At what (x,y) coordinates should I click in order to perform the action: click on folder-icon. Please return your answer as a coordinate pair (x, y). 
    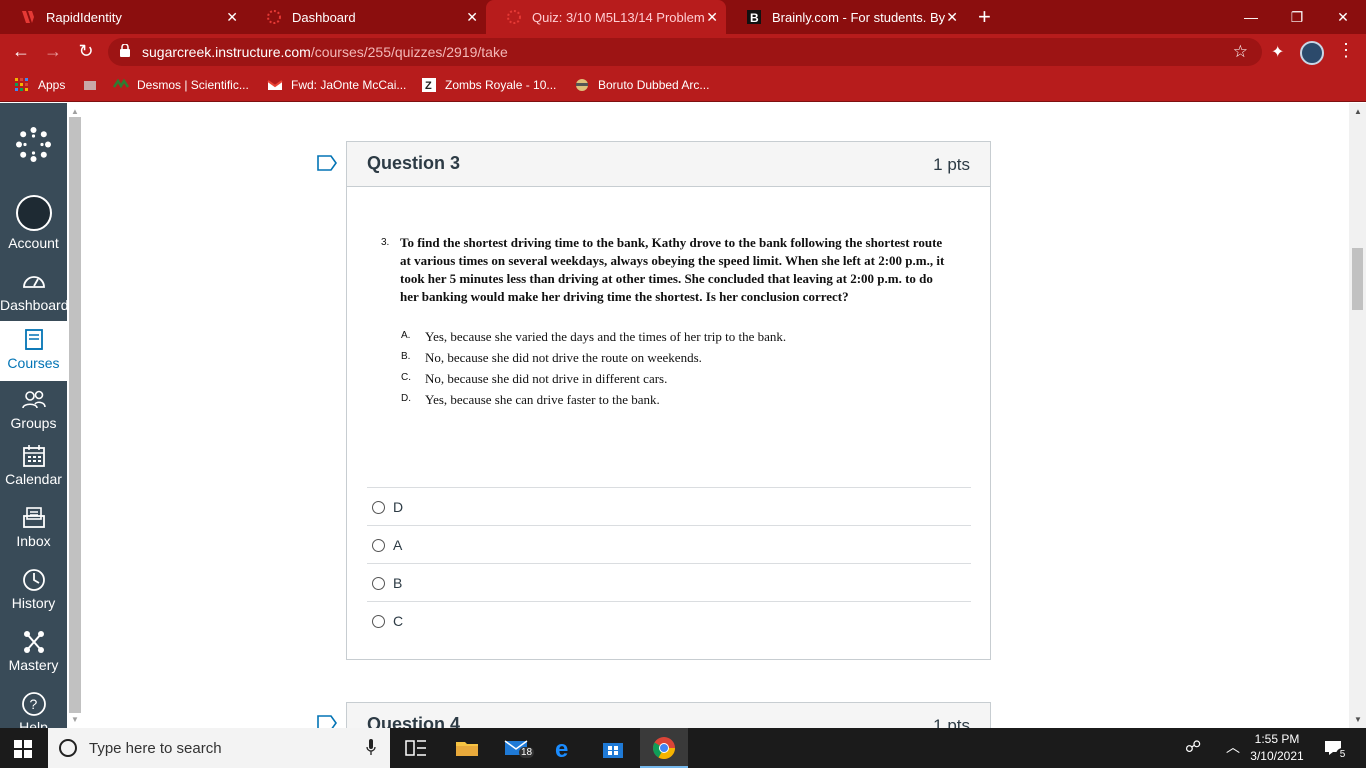
    Looking at the image, I should click on (90, 85).